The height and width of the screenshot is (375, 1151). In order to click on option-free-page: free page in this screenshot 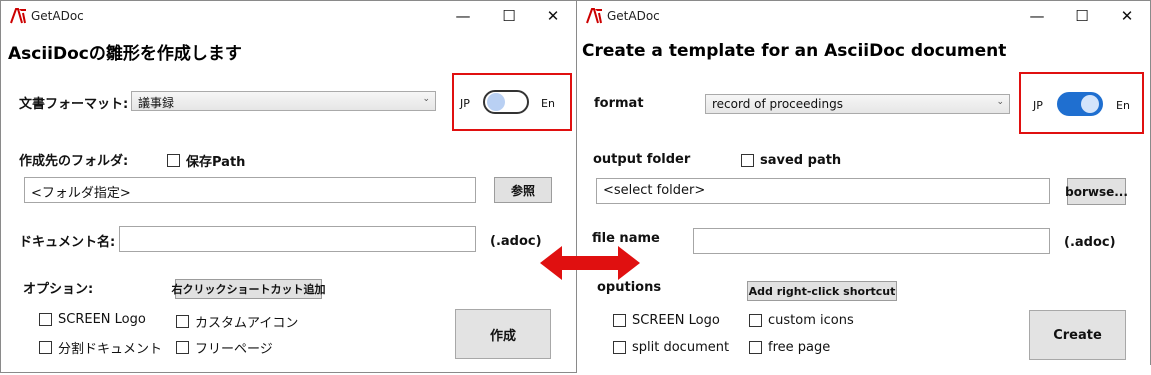, I will do `click(789, 347)`.